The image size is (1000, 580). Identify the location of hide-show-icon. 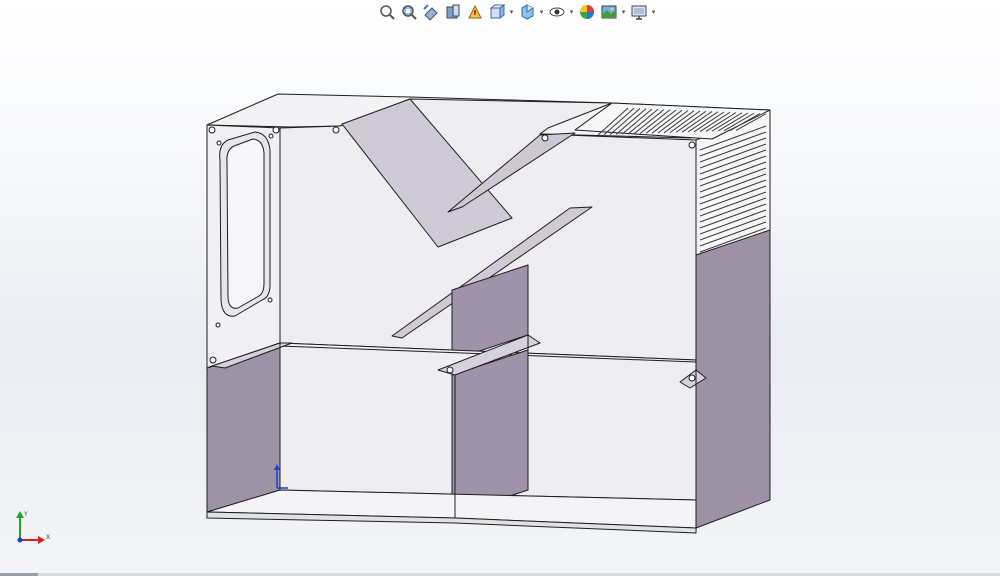
(556, 12).